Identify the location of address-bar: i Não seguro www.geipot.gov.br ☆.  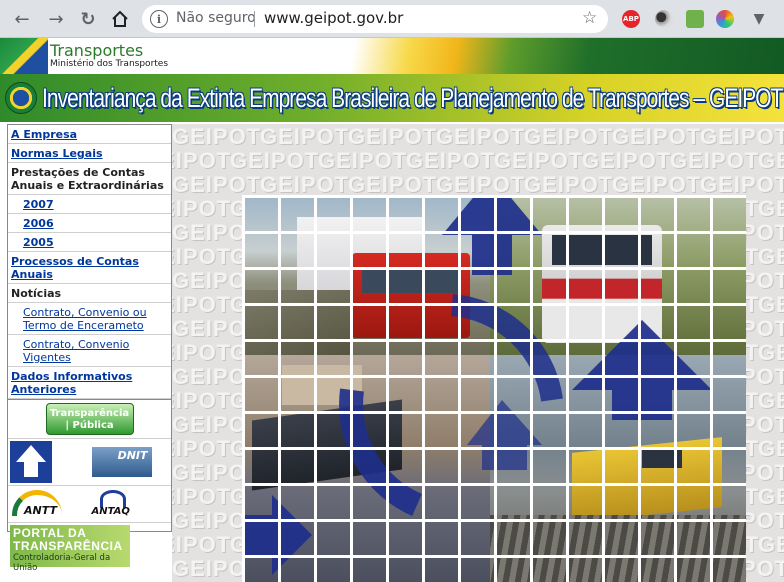
(375, 19).